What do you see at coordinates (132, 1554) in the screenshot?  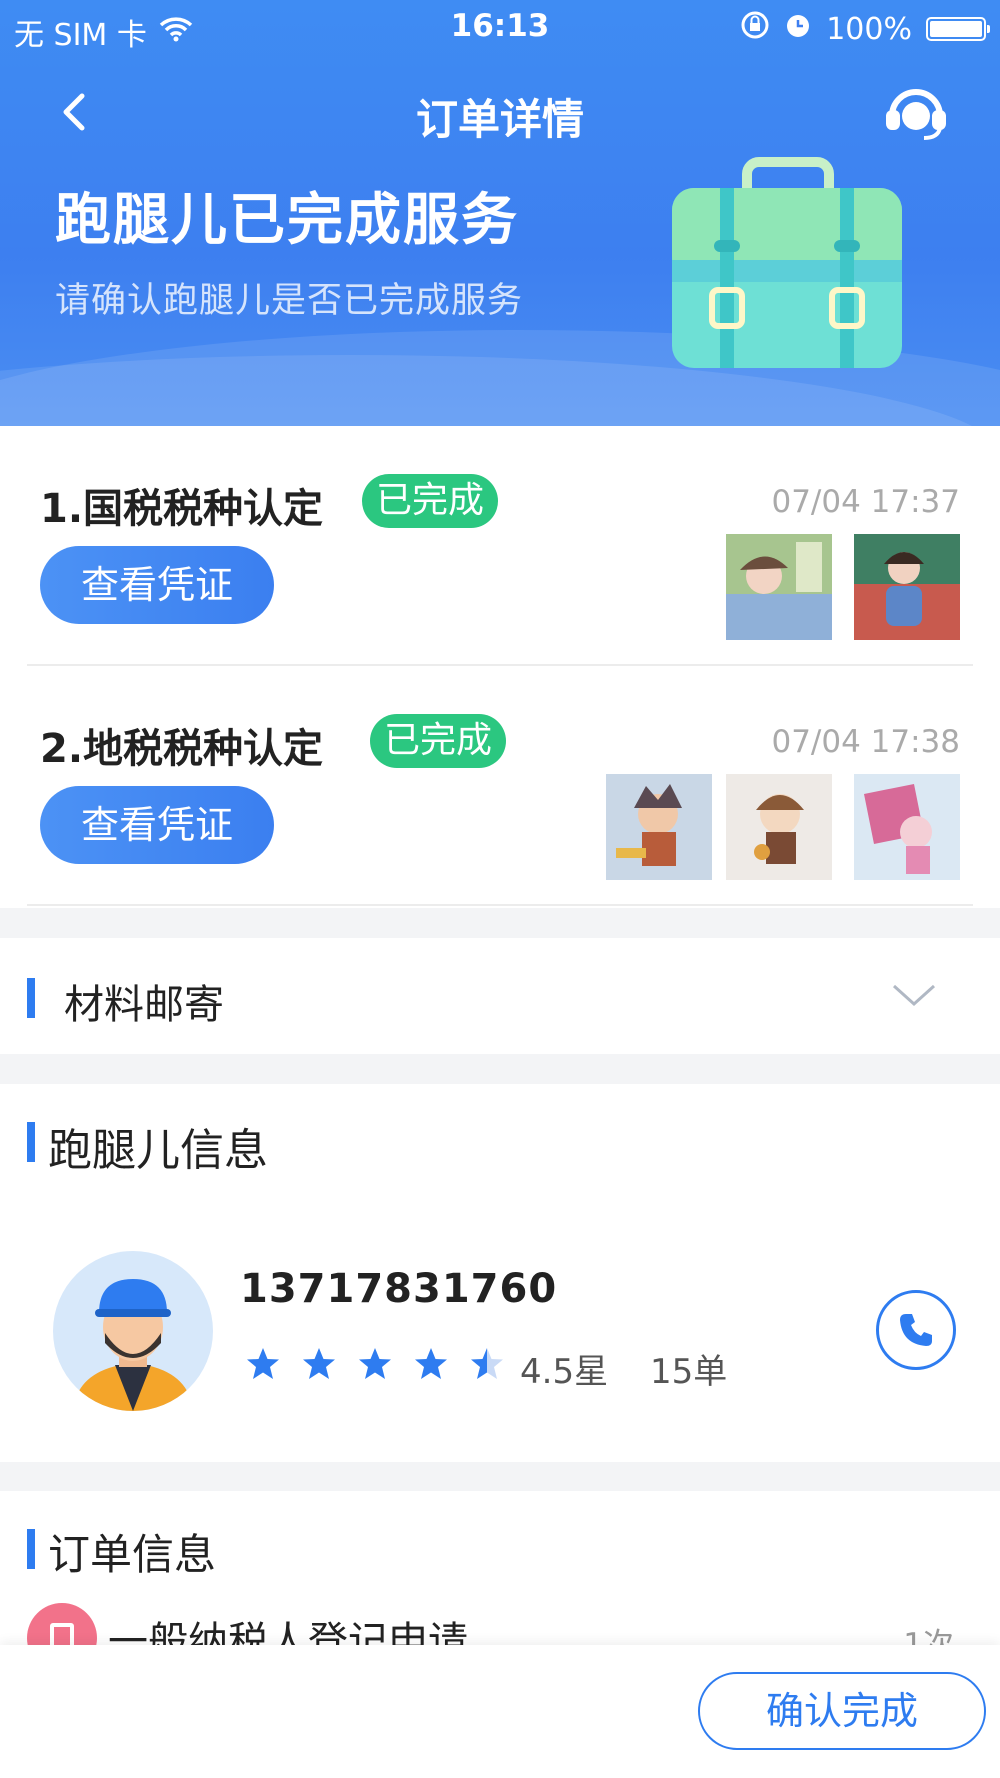 I see `order-info-label: 订单信息` at bounding box center [132, 1554].